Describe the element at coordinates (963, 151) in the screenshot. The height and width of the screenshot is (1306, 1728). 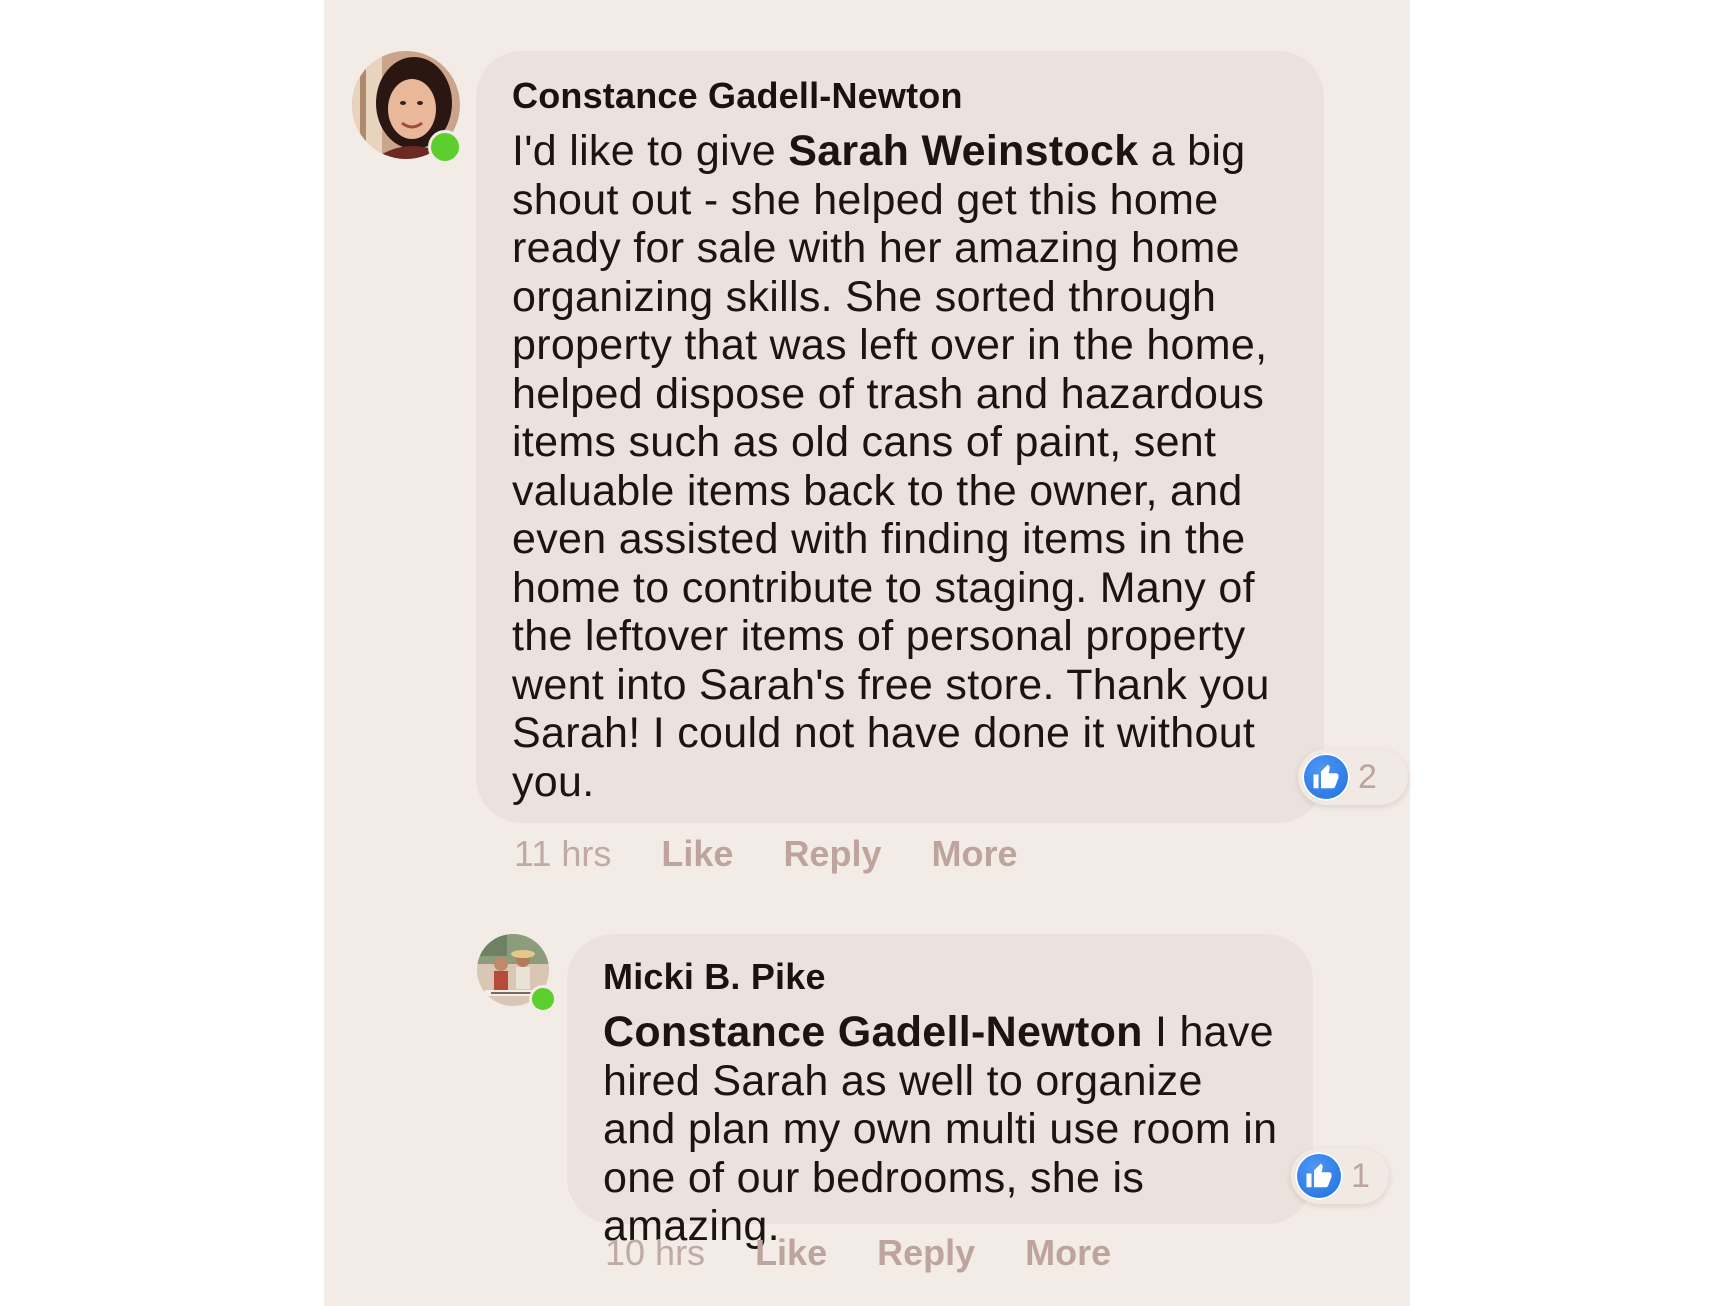
I see `mention-link: Sarah Weinstock` at that location.